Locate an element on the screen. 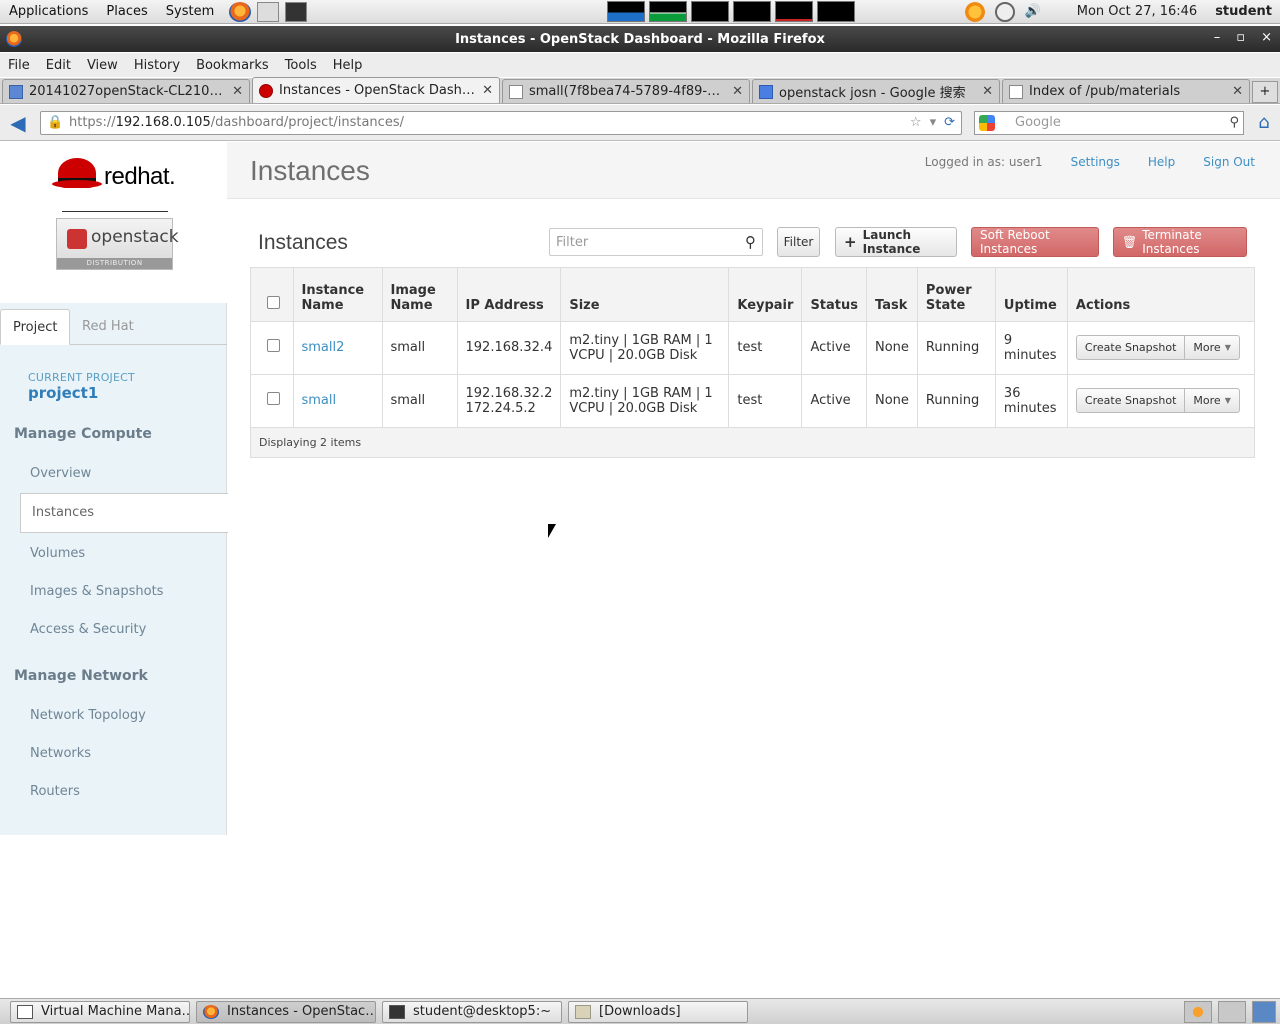 This screenshot has height=1024, width=1280. firefox-launcher-icon is located at coordinates (240, 11).